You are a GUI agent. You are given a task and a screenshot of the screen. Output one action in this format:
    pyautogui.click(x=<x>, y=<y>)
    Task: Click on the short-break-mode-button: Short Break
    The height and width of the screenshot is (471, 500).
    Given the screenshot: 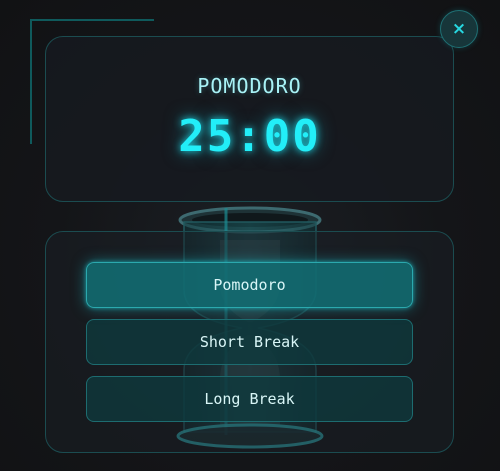 What is the action you would take?
    pyautogui.click(x=249, y=342)
    